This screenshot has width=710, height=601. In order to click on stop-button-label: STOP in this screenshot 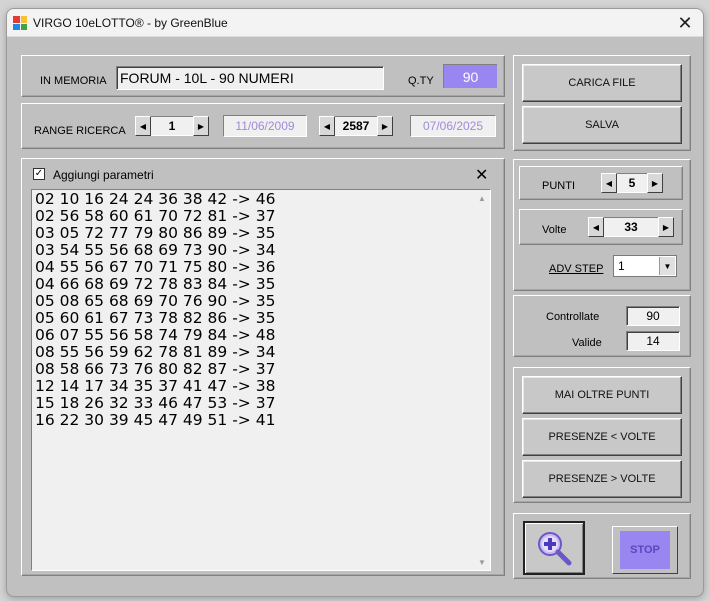, I will do `click(645, 550)`.